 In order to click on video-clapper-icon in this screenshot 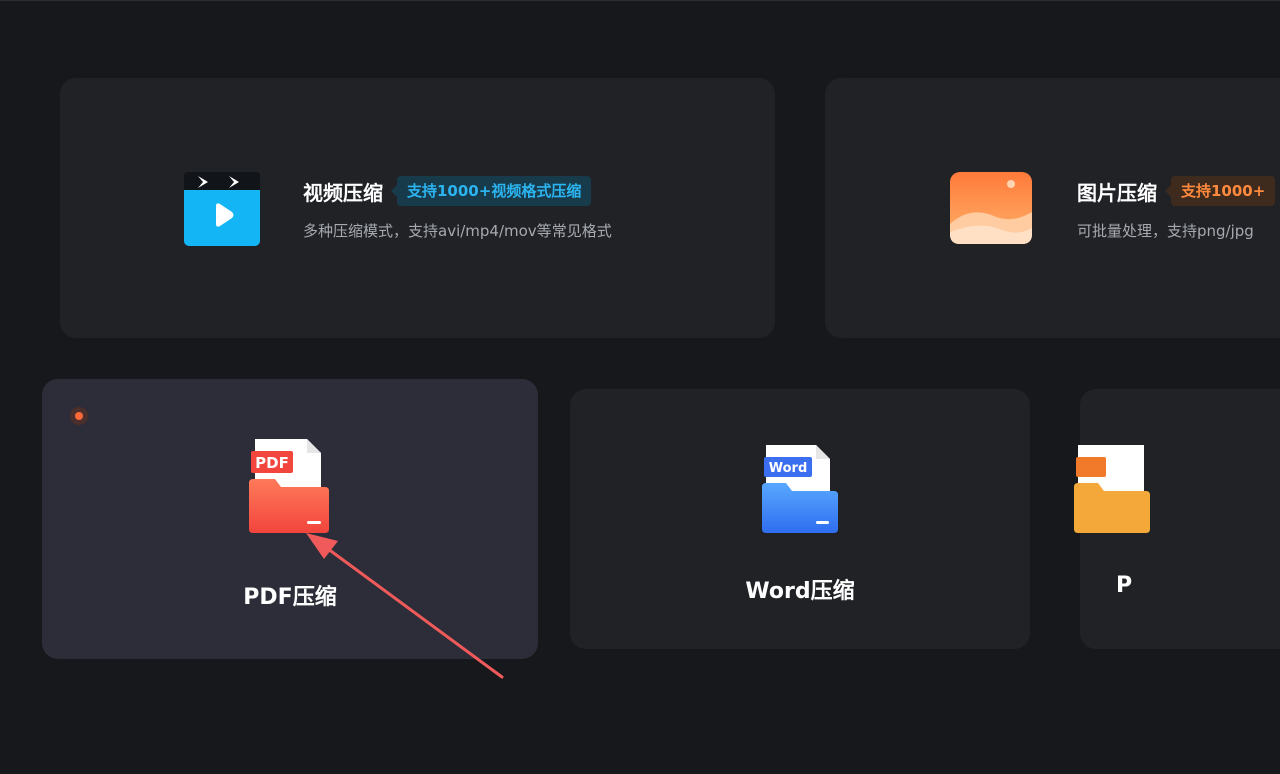, I will do `click(222, 211)`.